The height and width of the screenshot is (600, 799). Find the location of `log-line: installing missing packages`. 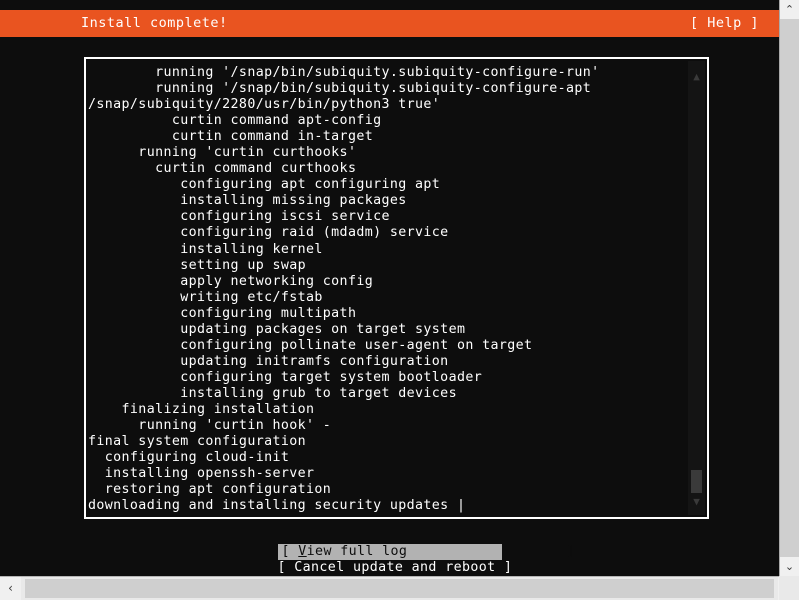

log-line: installing missing packages is located at coordinates (247, 201).